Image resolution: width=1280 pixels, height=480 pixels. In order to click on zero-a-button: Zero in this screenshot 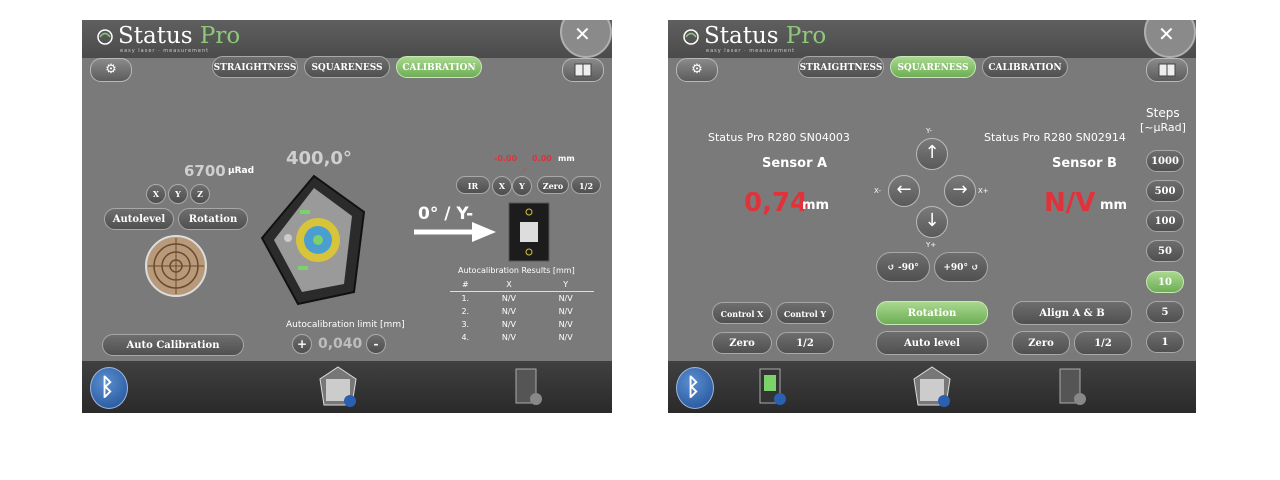, I will do `click(742, 343)`.